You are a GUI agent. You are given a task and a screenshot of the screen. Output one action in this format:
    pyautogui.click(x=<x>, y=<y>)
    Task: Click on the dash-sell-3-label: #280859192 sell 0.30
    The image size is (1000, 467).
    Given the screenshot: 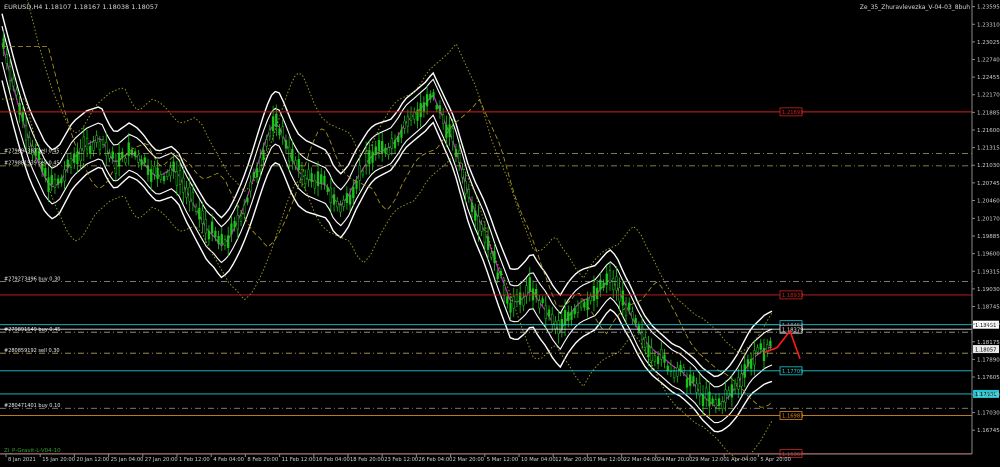 What is the action you would take?
    pyautogui.click(x=32, y=351)
    